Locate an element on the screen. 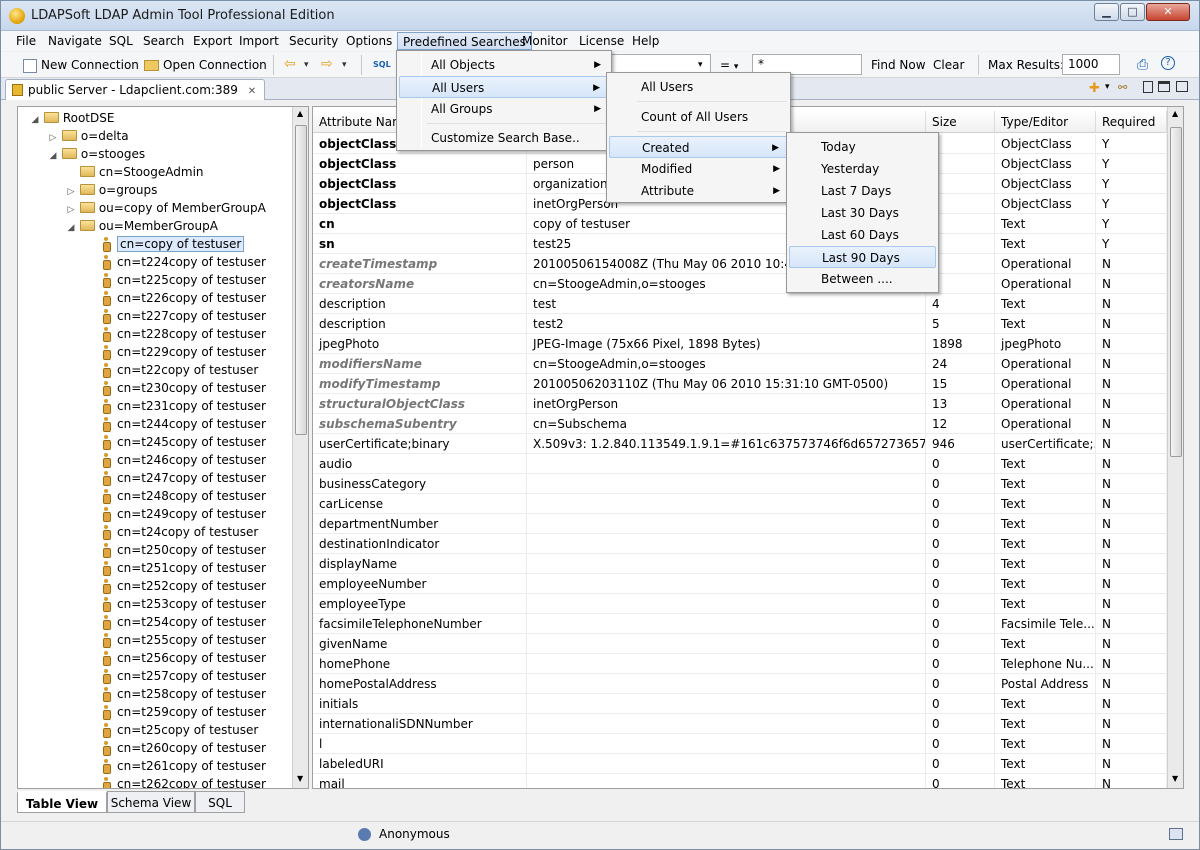 This screenshot has width=1200, height=850. tree-node-user: cn=t255copy of testuser is located at coordinates (184, 640).